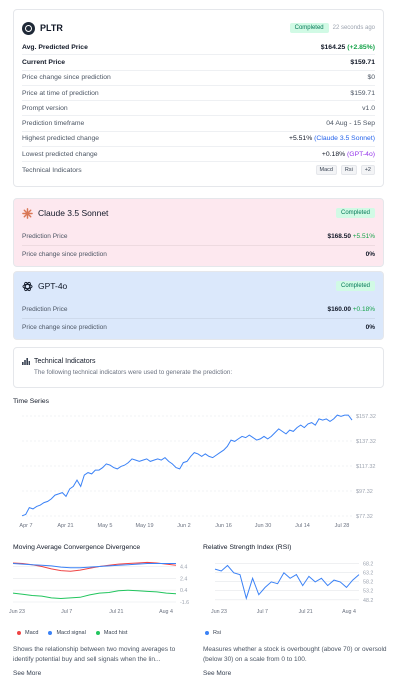 The height and width of the screenshot is (694, 399). What do you see at coordinates (45, 108) in the screenshot?
I see `row-label: Prompt version` at bounding box center [45, 108].